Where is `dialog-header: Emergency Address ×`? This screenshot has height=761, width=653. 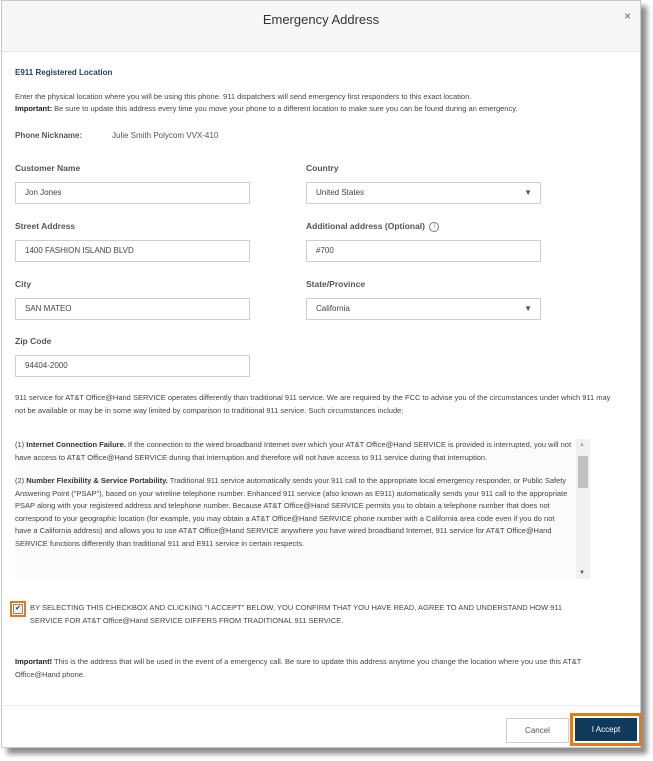 dialog-header: Emergency Address × is located at coordinates (321, 26).